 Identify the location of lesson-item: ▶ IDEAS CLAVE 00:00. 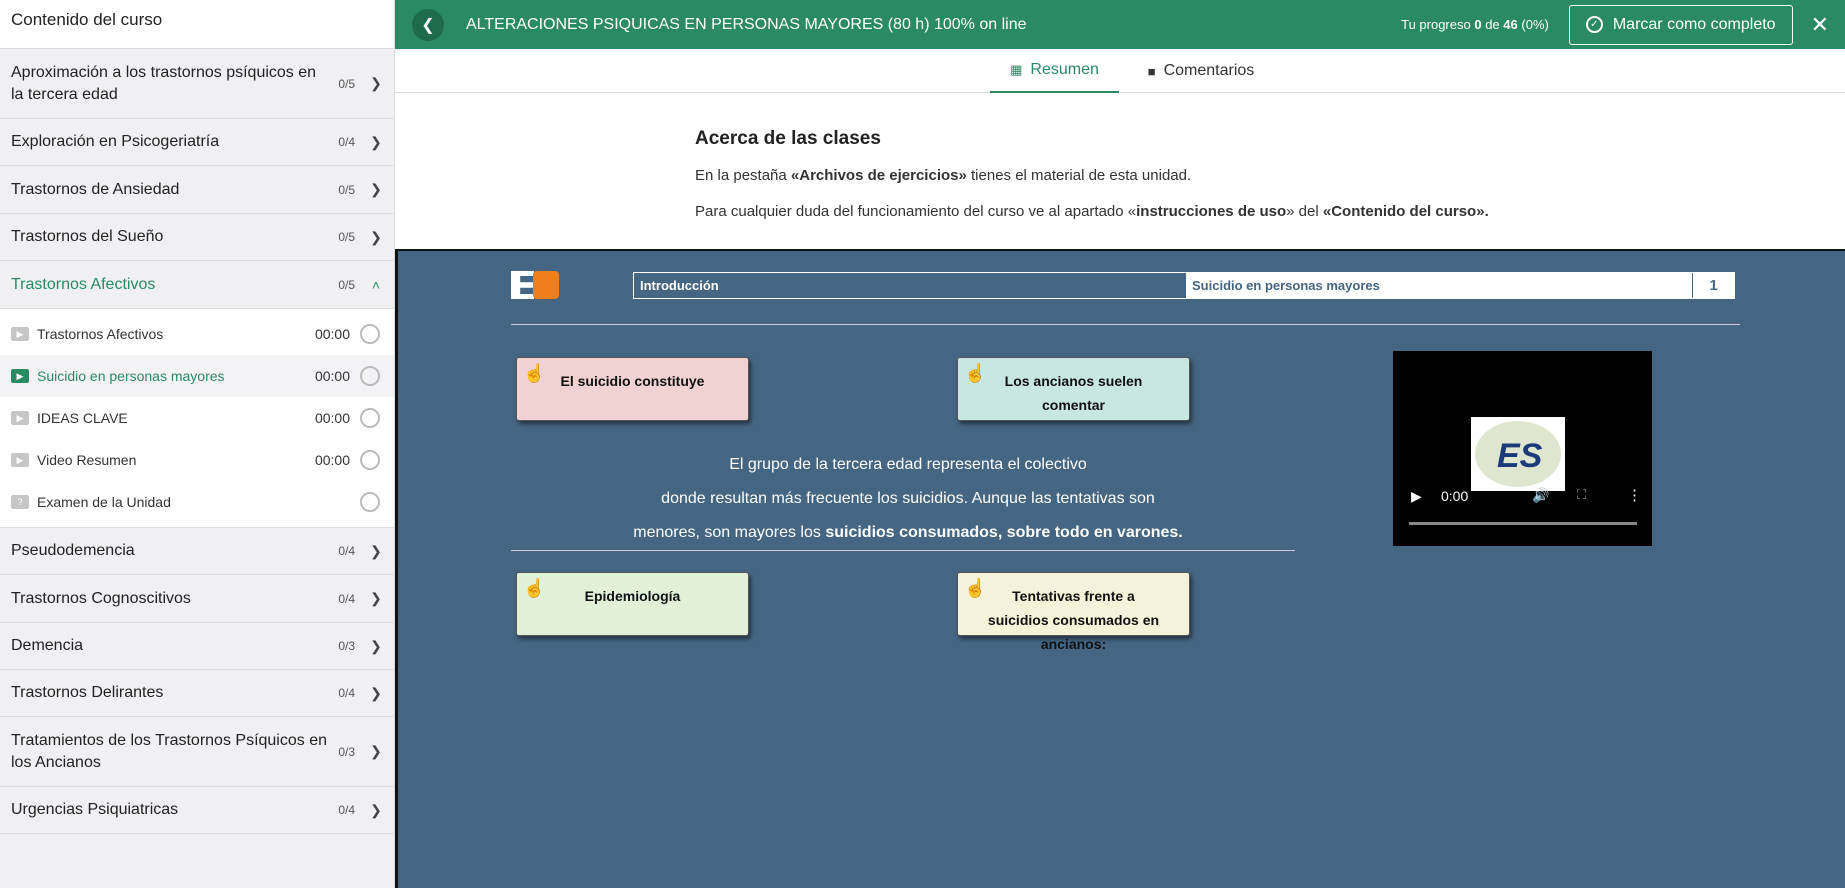
(197, 418).